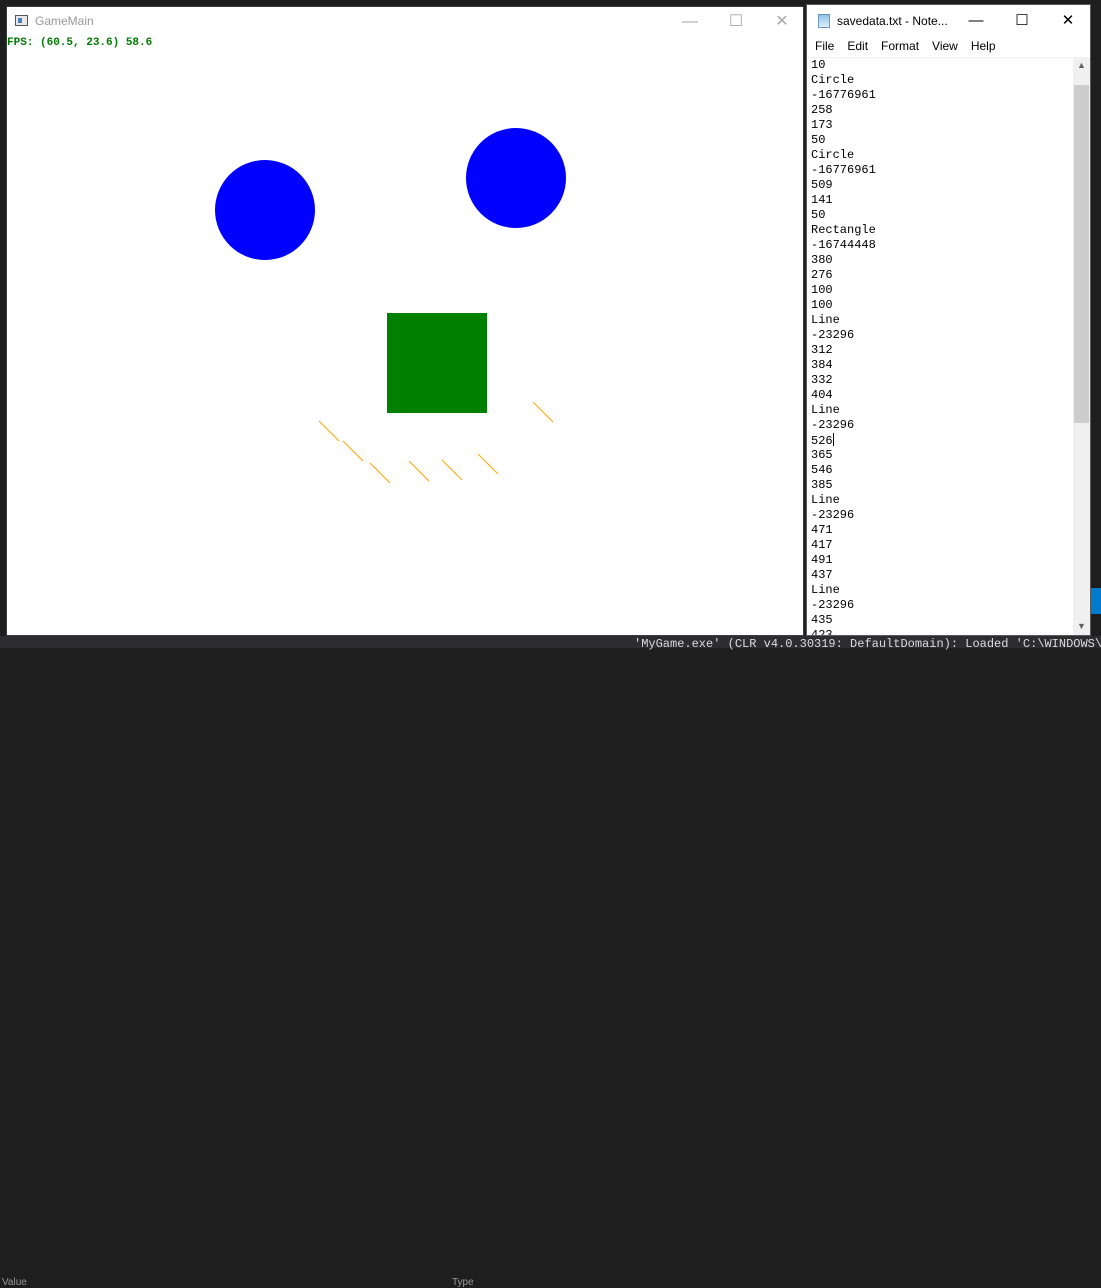 This screenshot has height=1288, width=1101. What do you see at coordinates (983, 45) in the screenshot?
I see `menu-help: Help` at bounding box center [983, 45].